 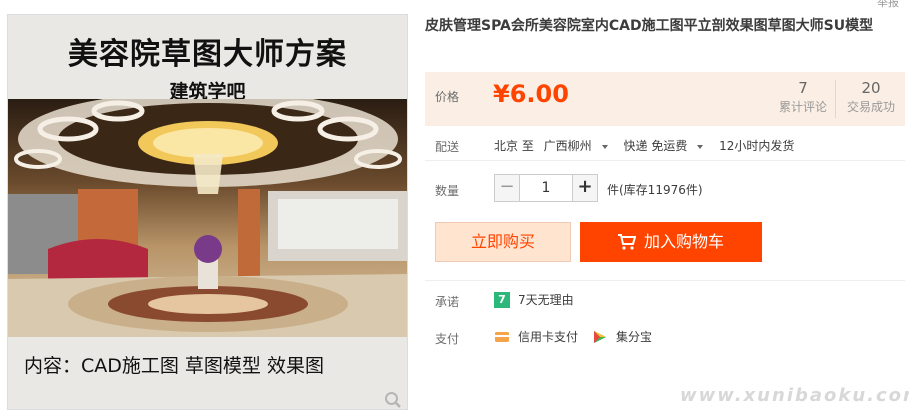 I want to click on credit-card-text: 信用卡支付, so click(x=548, y=337).